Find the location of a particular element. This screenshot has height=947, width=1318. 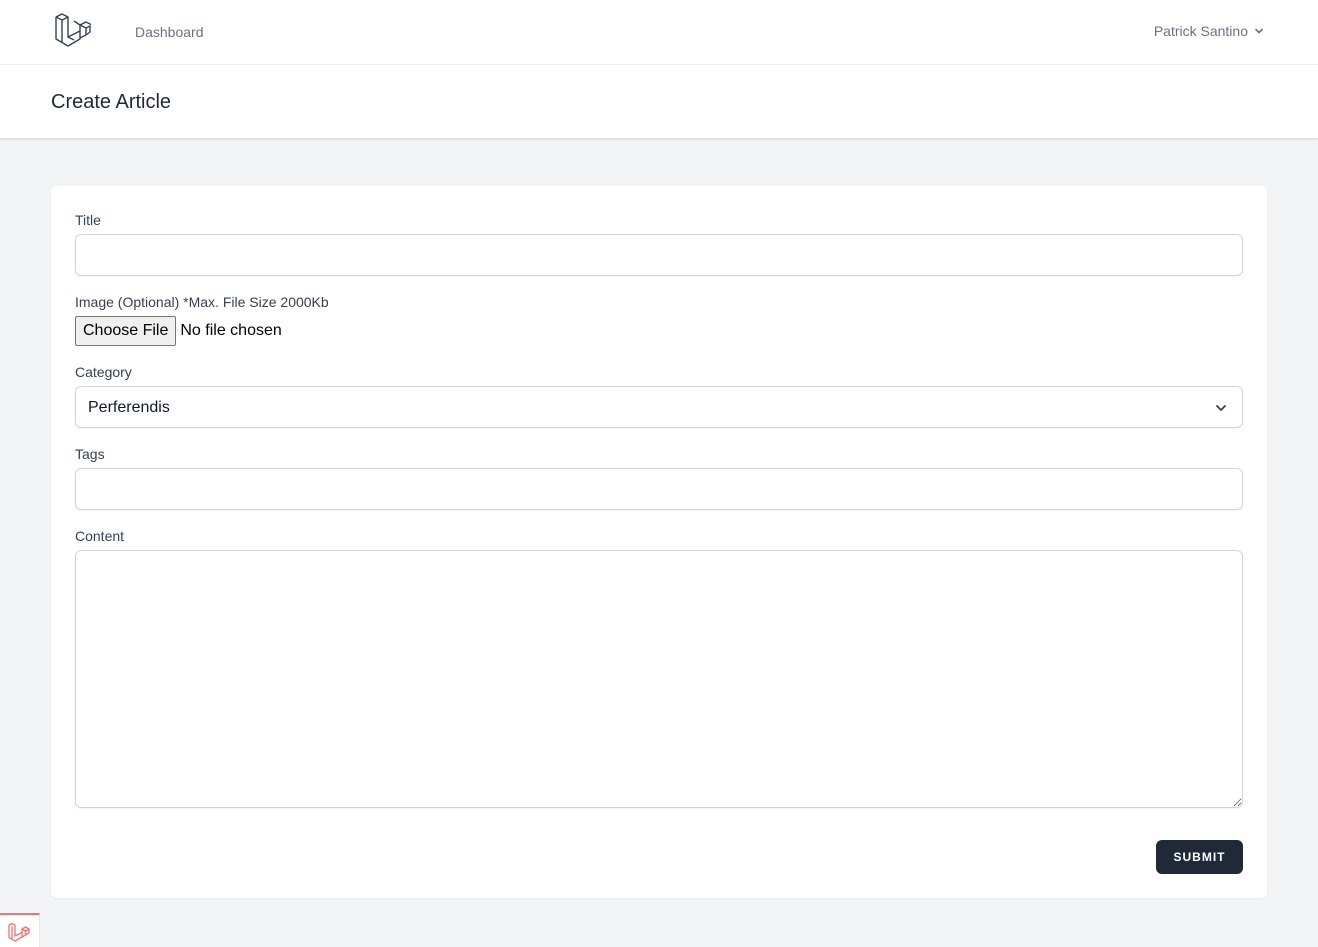

category-label: Category is located at coordinates (103, 372).